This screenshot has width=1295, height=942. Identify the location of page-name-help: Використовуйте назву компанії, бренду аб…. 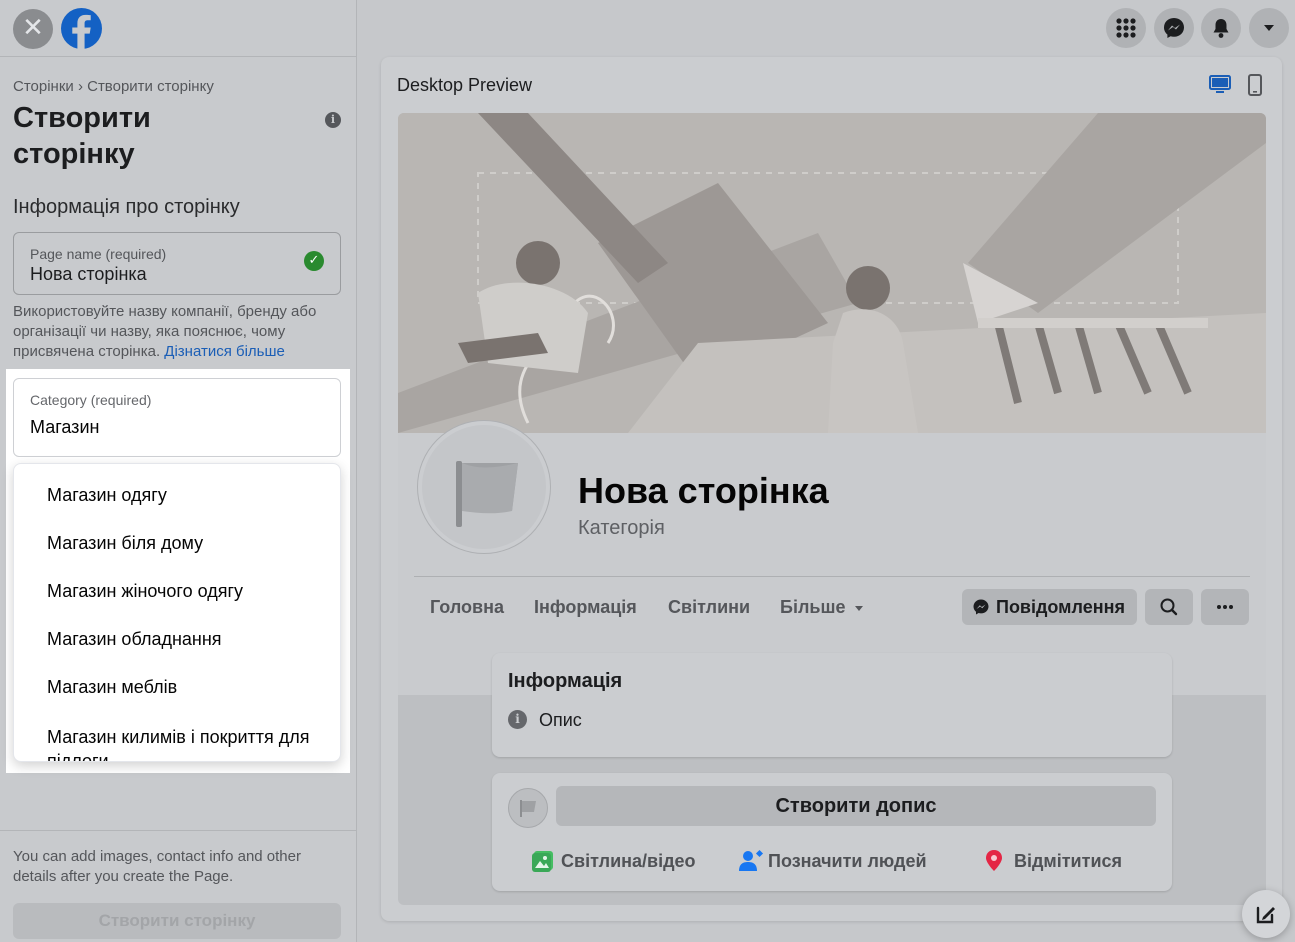
(178, 332).